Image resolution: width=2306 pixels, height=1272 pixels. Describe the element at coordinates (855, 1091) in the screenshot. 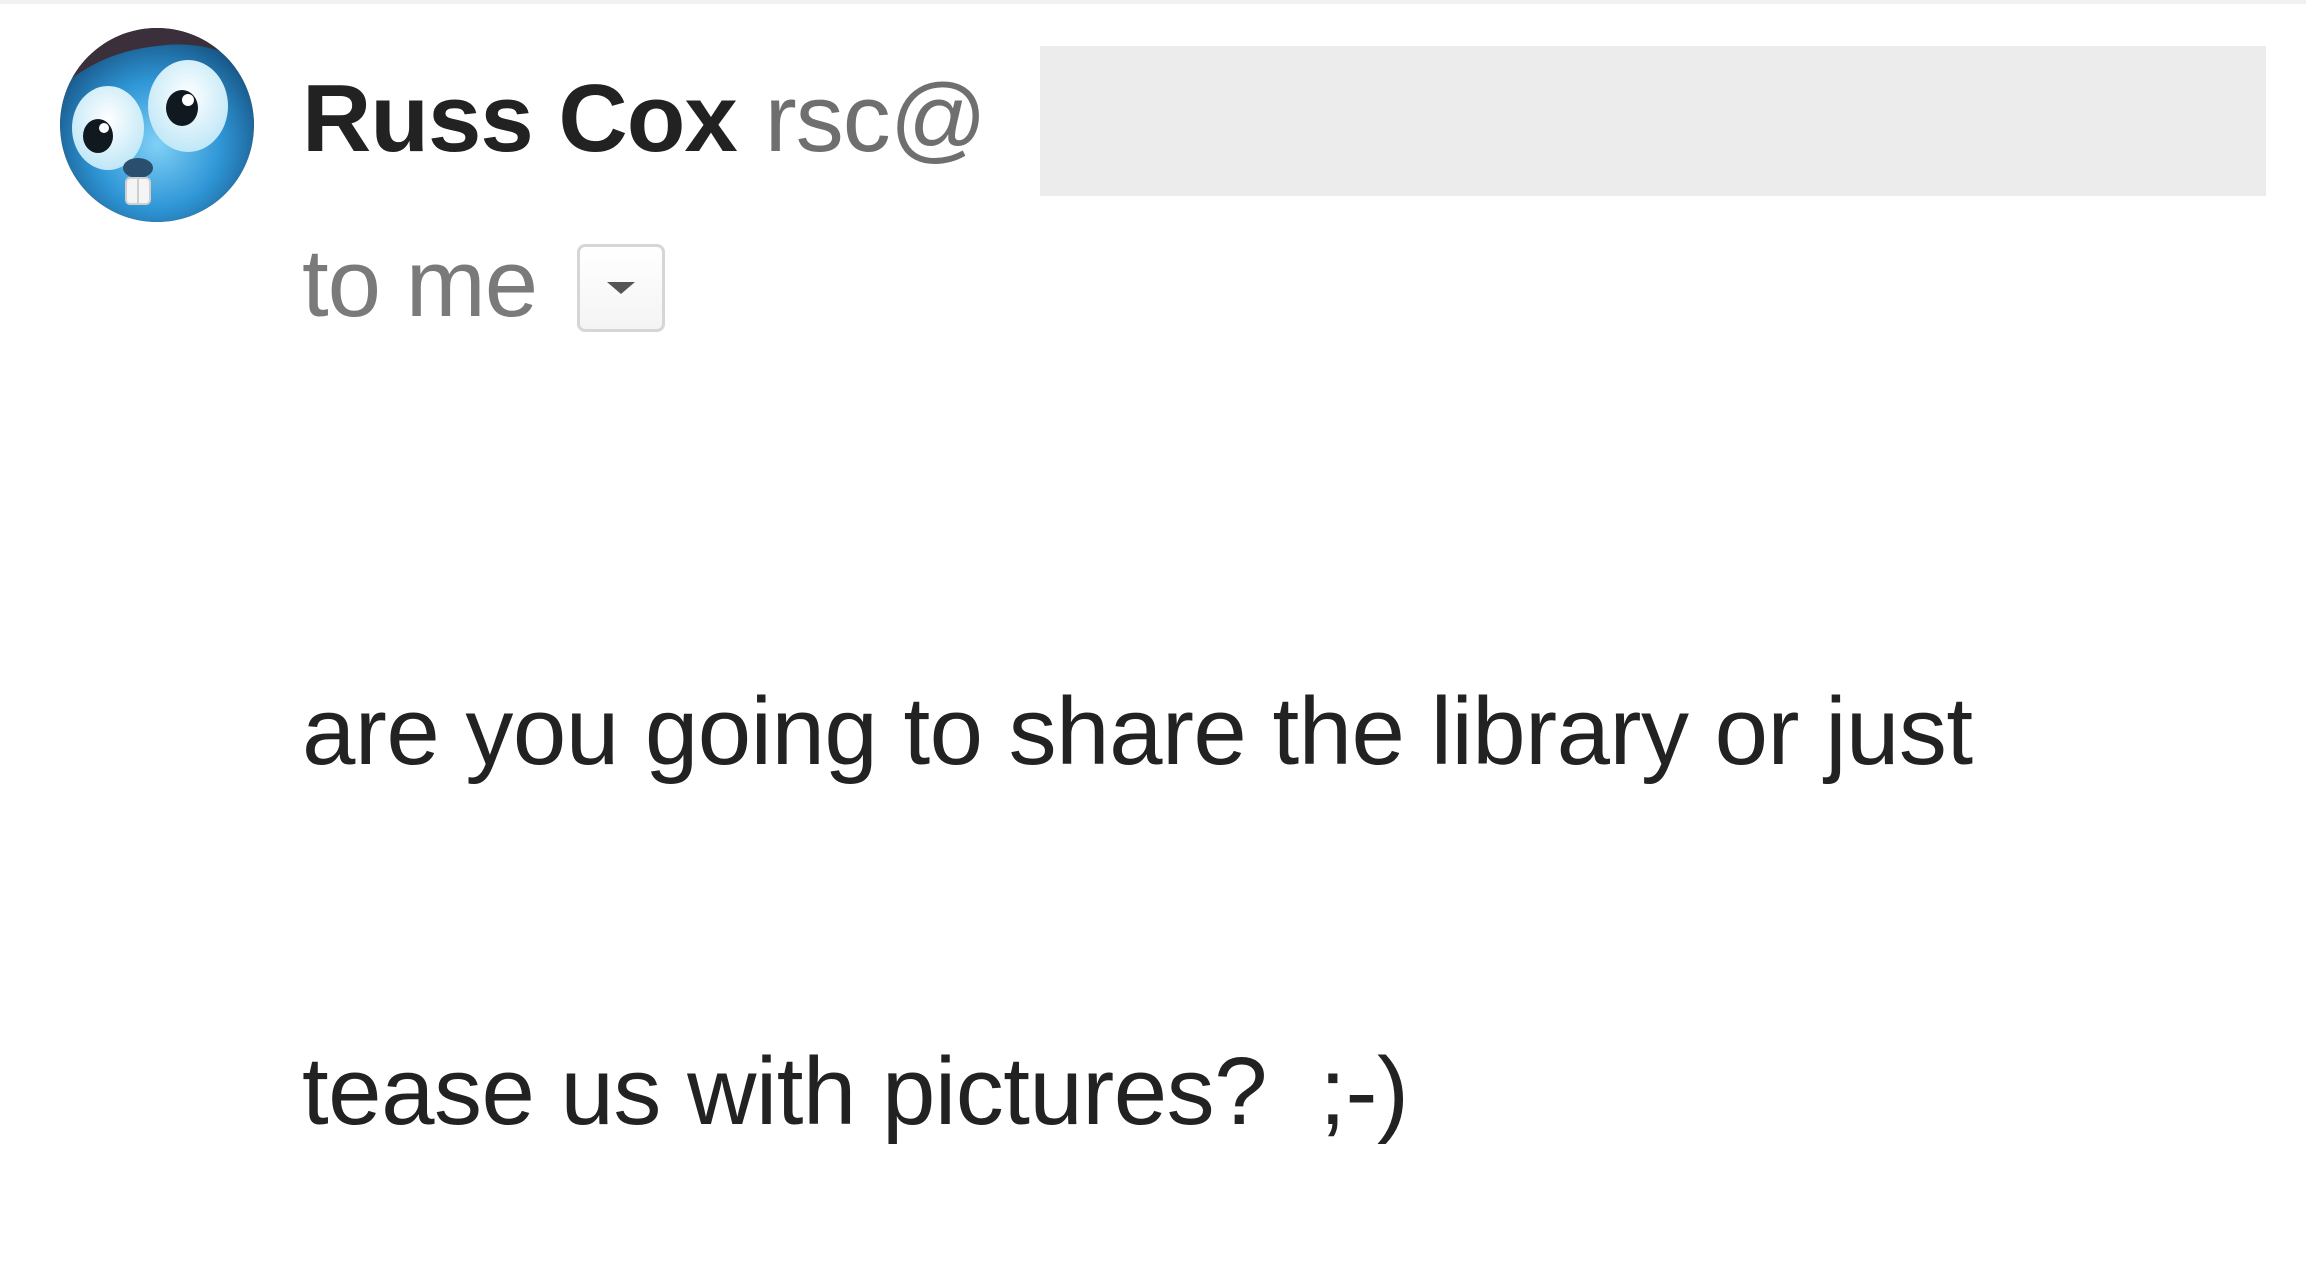

I see `message-line: tease us with pictures? ;-)` at that location.